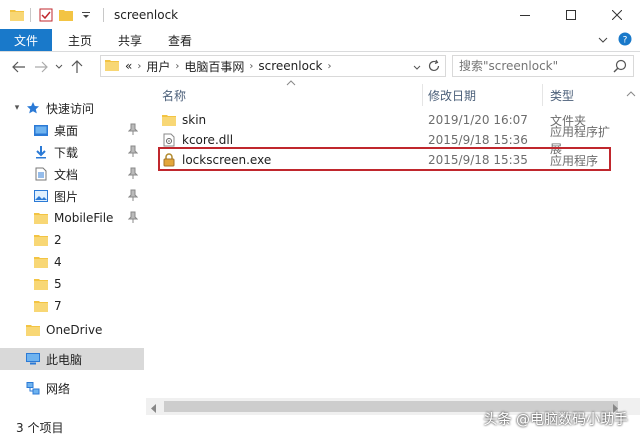 This screenshot has height=439, width=640. I want to click on nav-label: OneDrive, so click(74, 330).